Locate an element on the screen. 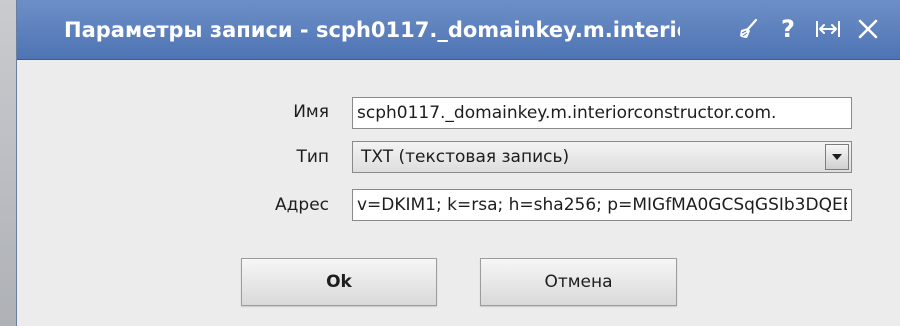 Image resolution: width=900 pixels, height=326 pixels. ok-button: Ok is located at coordinates (339, 282).